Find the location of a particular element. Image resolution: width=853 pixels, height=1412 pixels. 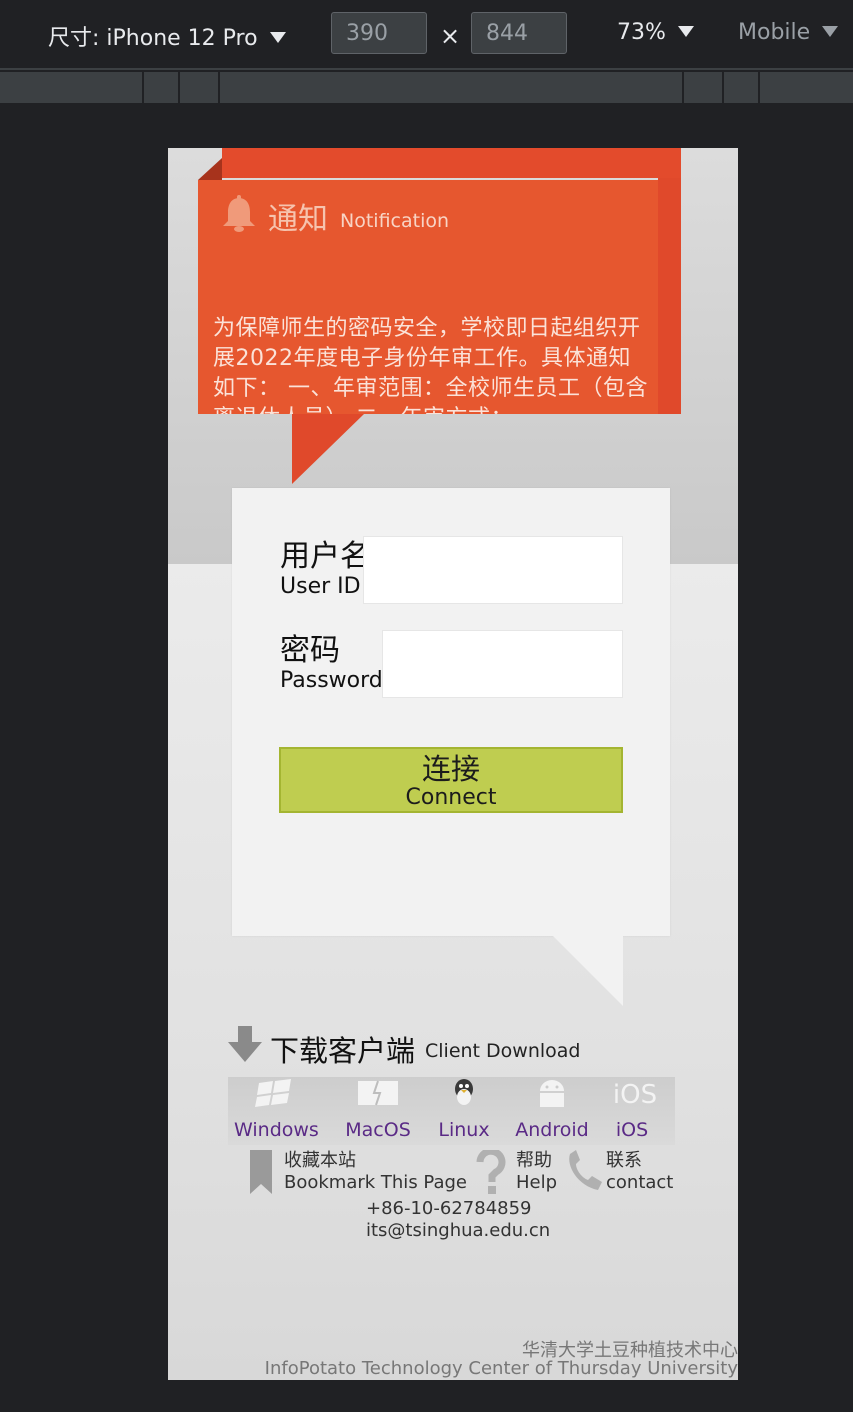

bookmark-link: 收藏本站 Bookmark This Page is located at coordinates (375, 1172).